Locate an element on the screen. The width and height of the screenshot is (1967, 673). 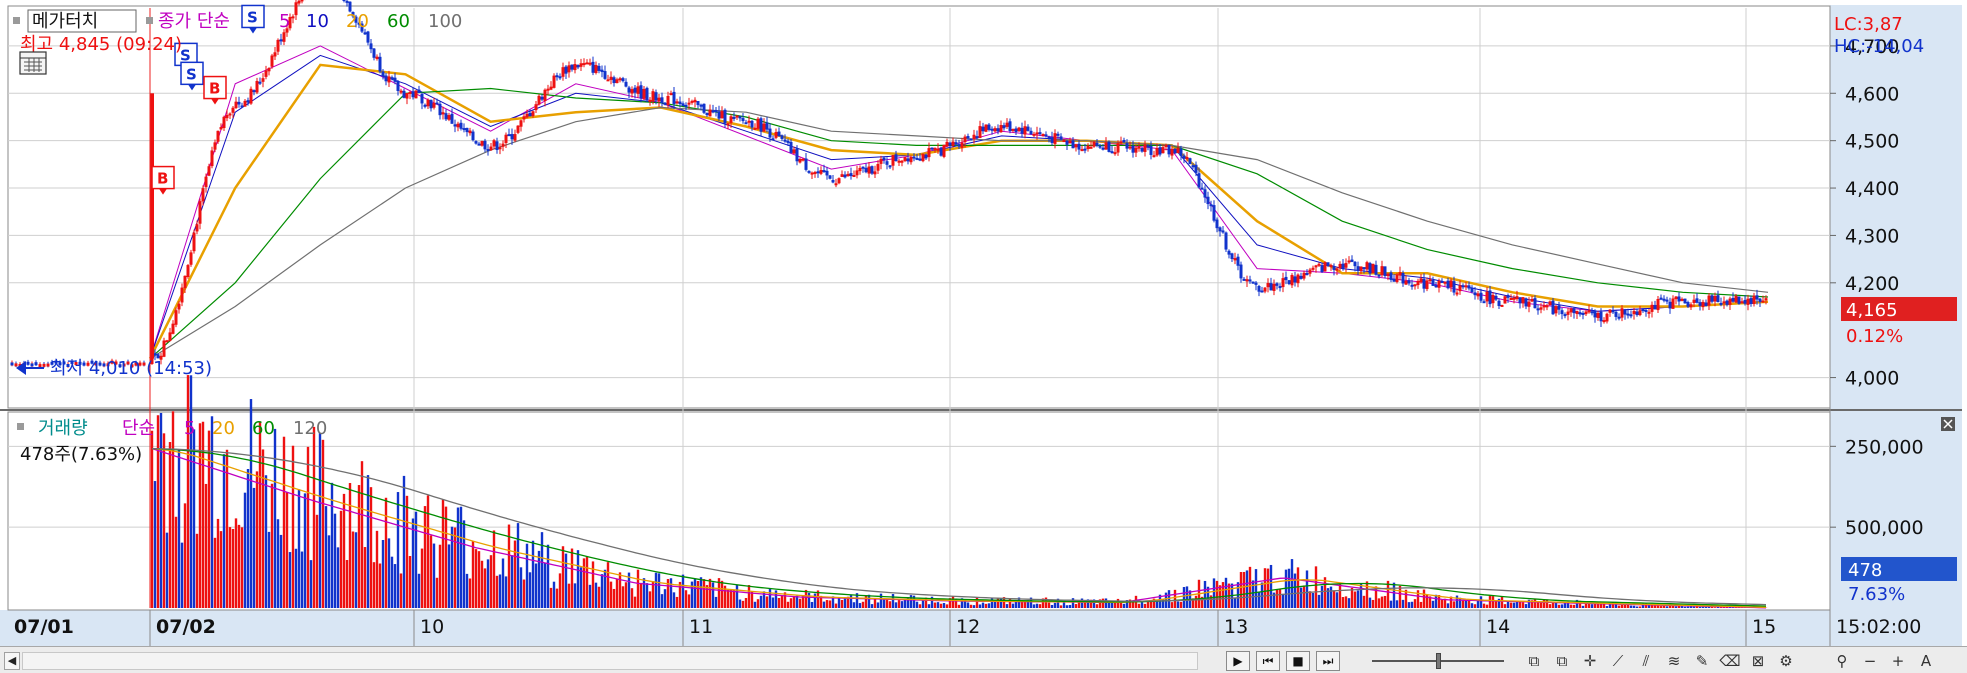
rewind-button: ⏮ is located at coordinates (1268, 661).